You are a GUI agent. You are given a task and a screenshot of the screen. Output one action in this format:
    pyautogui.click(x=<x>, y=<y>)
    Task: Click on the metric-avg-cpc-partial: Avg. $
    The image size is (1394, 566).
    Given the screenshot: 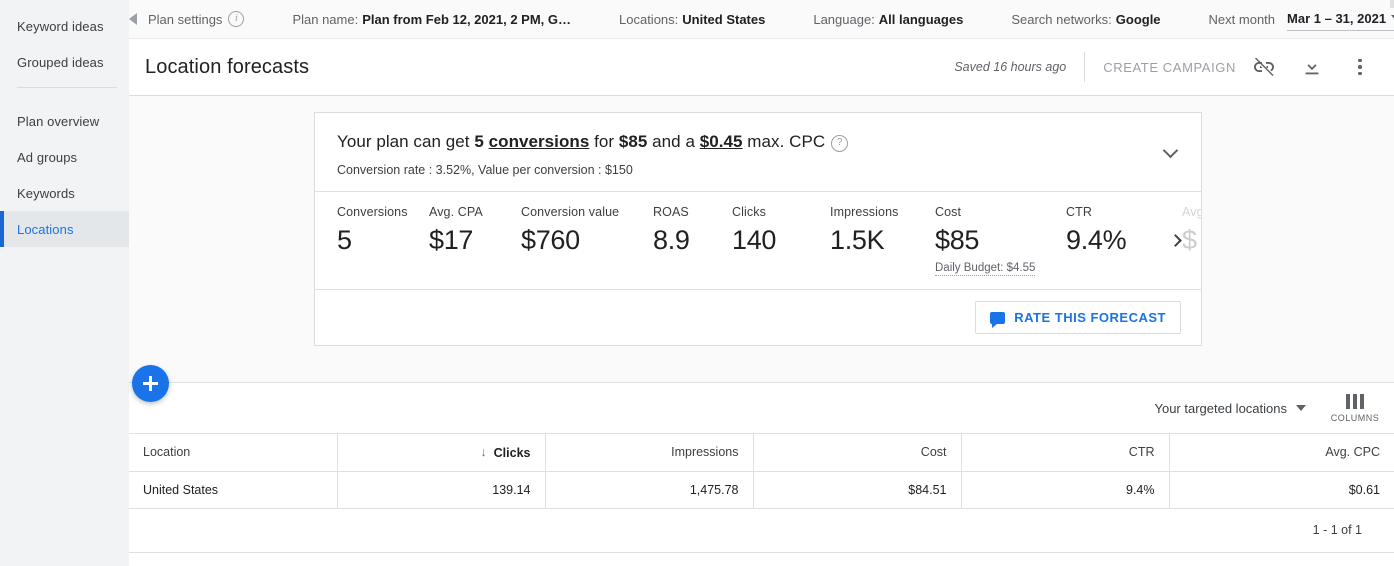 What is the action you would take?
    pyautogui.click(x=1191, y=230)
    